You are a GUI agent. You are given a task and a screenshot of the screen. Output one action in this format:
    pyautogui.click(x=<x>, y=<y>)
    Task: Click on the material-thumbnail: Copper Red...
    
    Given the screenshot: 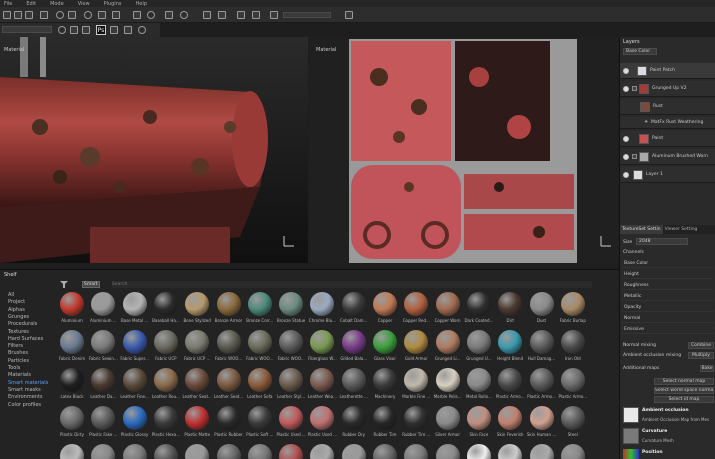 What is the action you would take?
    pyautogui.click(x=416, y=310)
    